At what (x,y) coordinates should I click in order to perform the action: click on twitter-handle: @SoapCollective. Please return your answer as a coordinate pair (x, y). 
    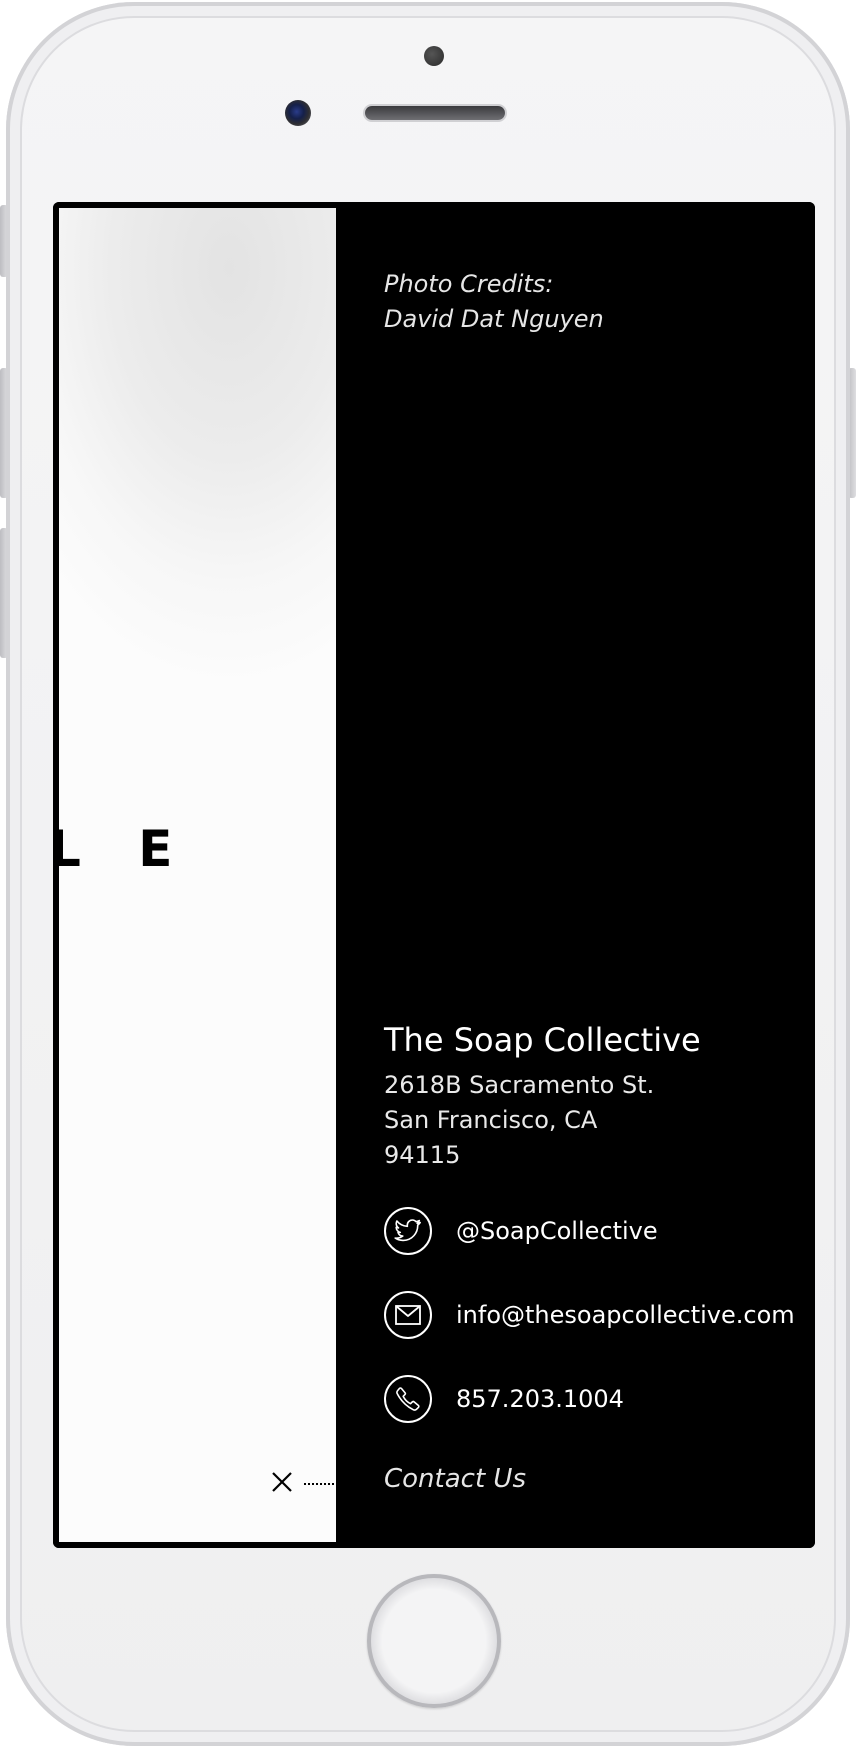
    Looking at the image, I should click on (557, 1231).